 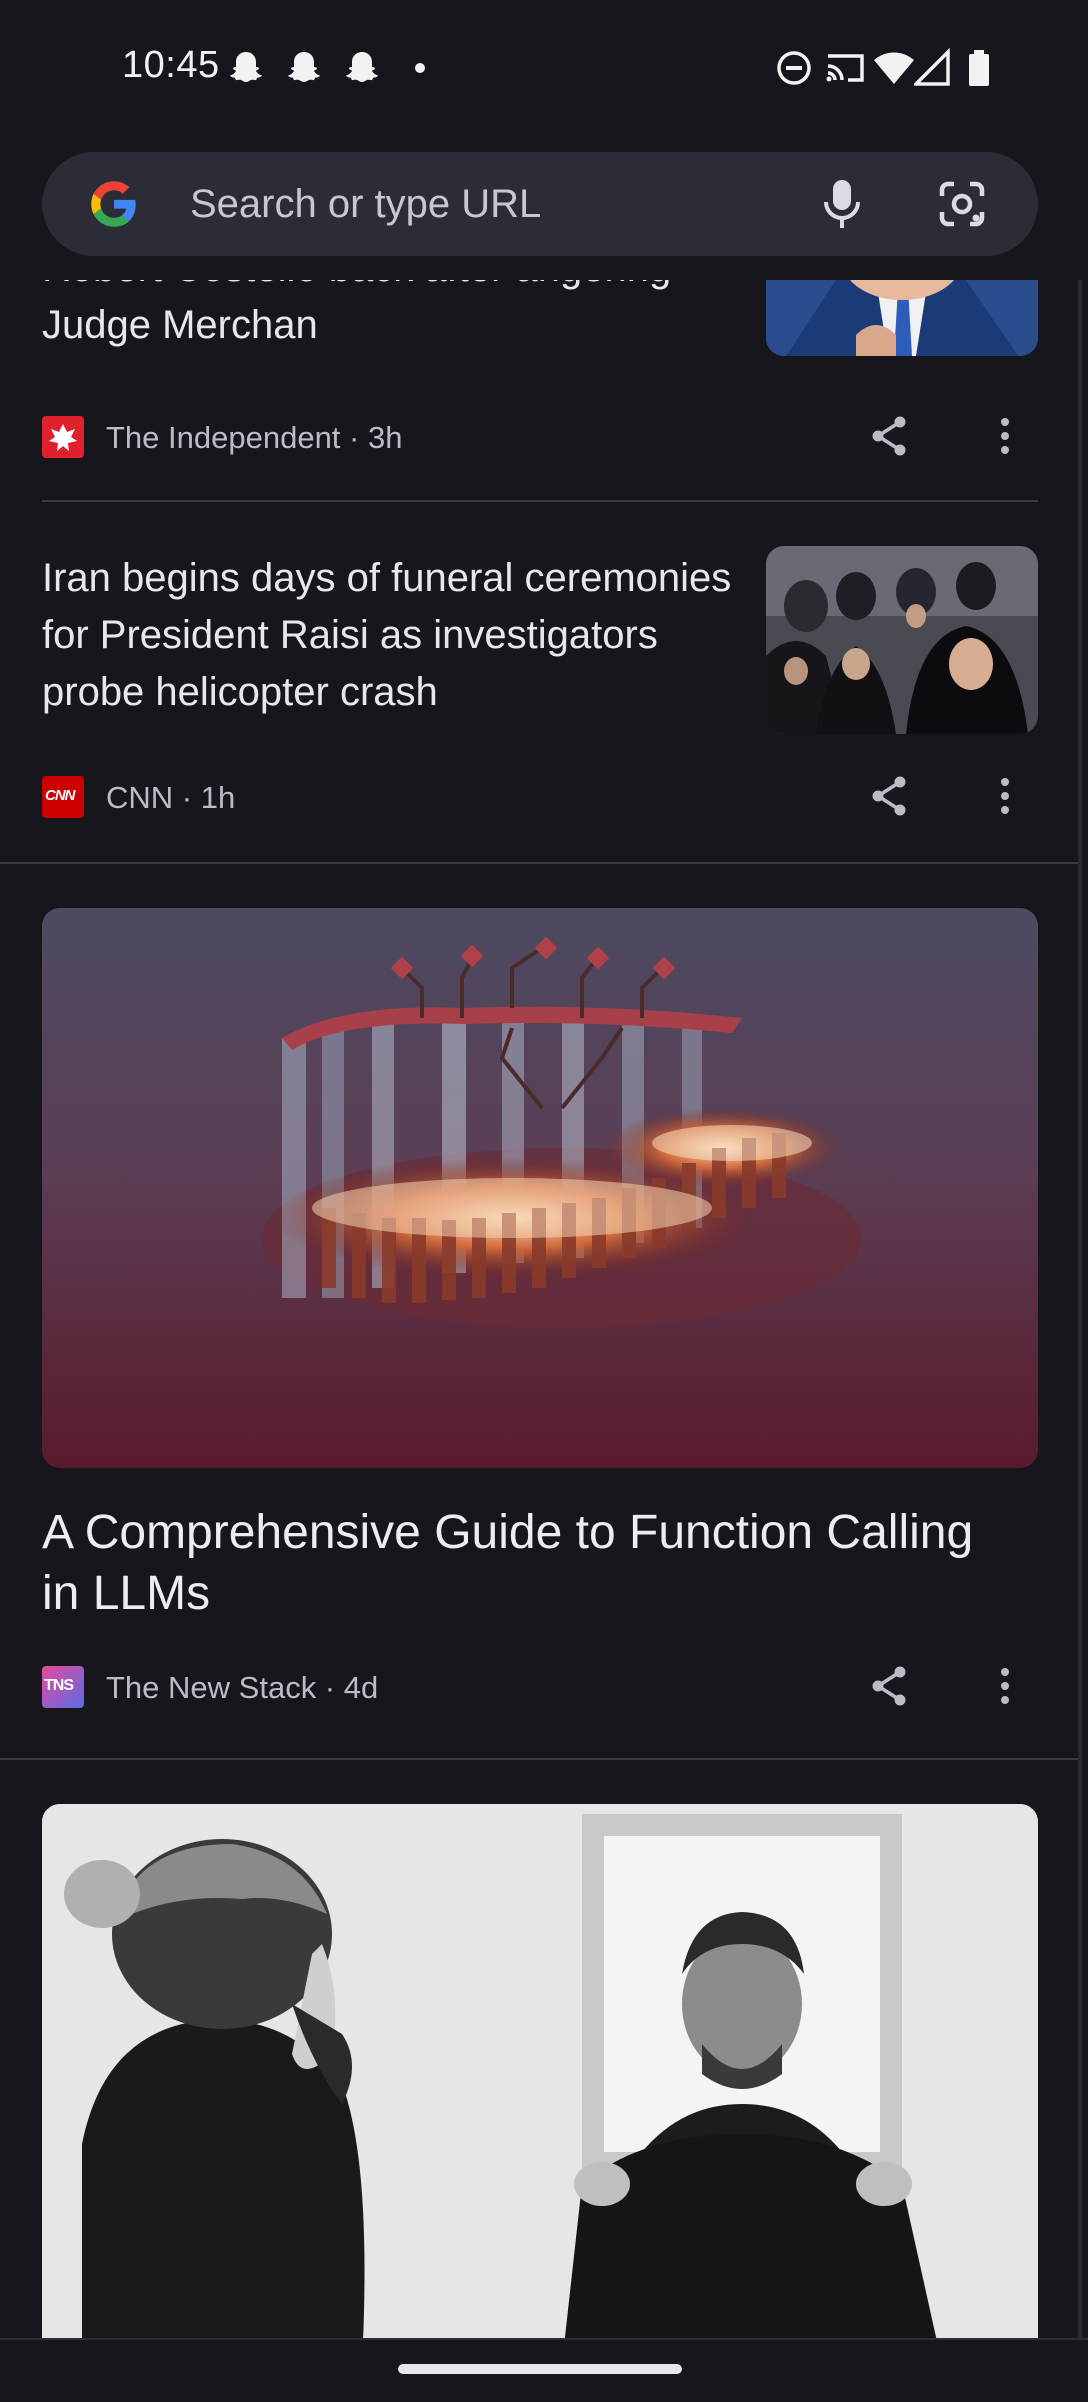 I want to click on headline-line: Judge Merchan, so click(x=382, y=325).